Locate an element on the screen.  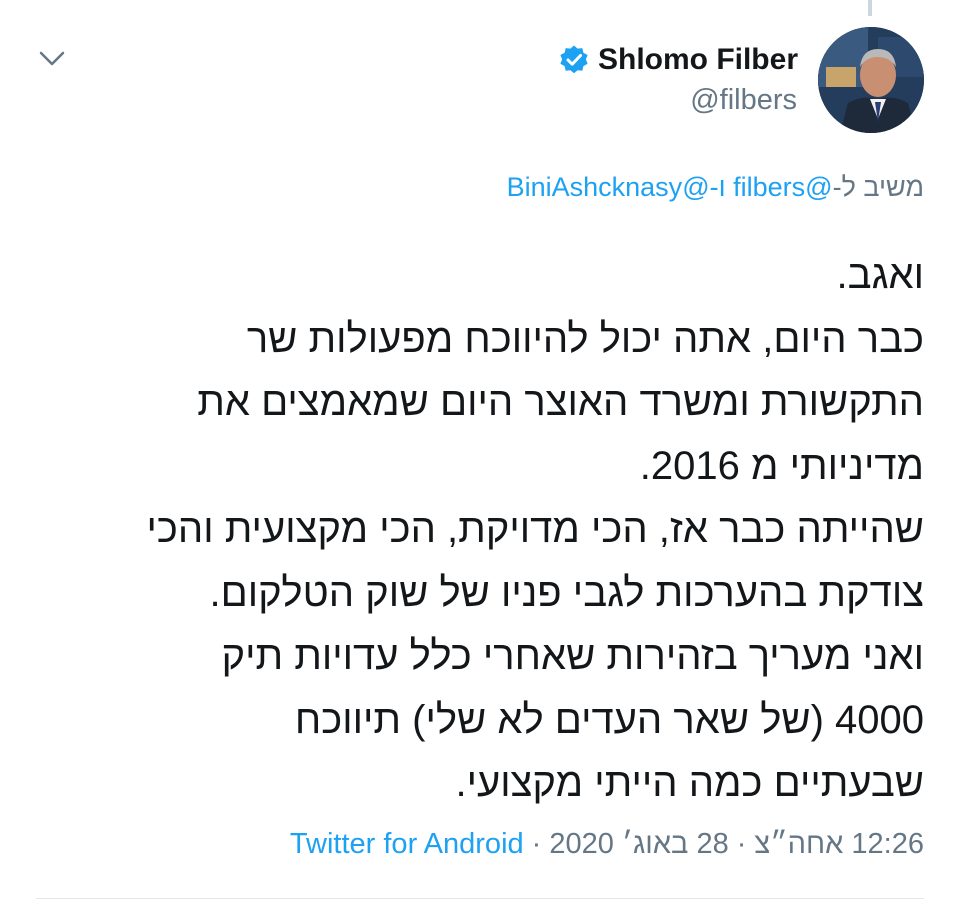
chevron-down-icon is located at coordinates (52, 58).